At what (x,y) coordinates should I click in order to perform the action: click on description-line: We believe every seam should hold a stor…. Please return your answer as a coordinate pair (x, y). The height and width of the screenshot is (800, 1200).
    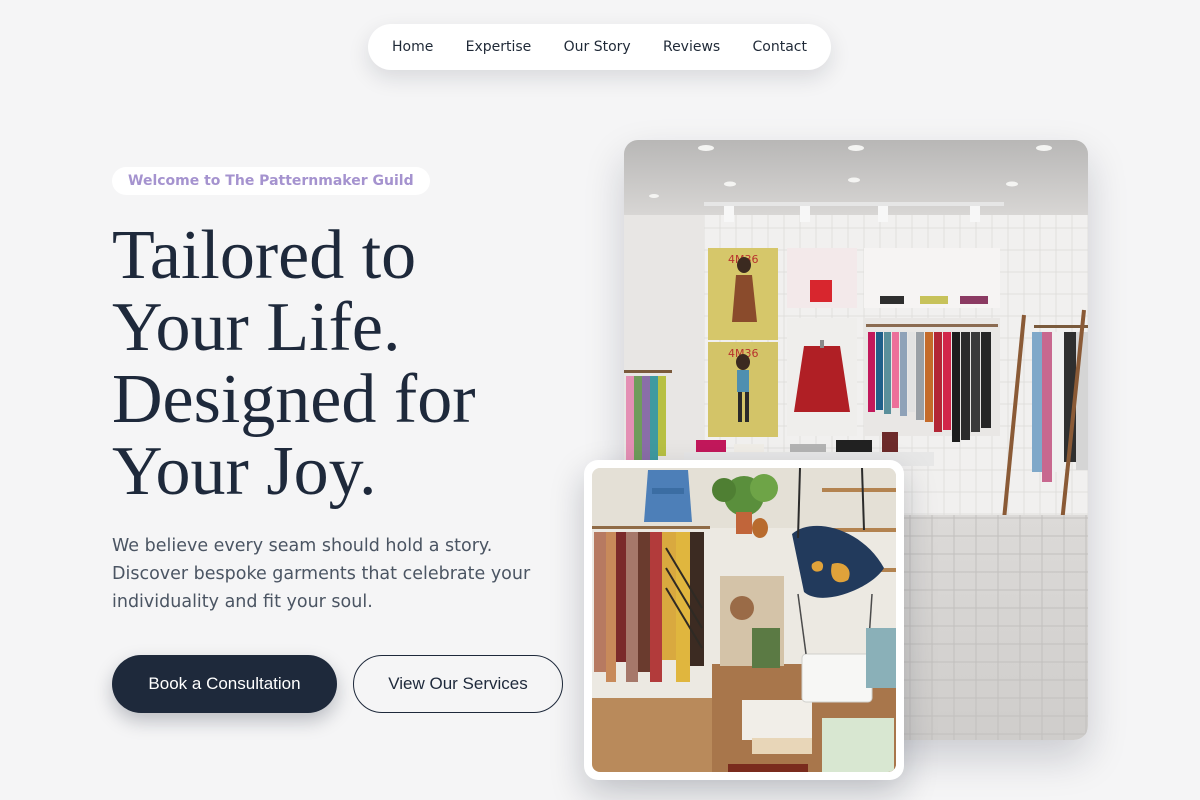
    Looking at the image, I should click on (302, 546).